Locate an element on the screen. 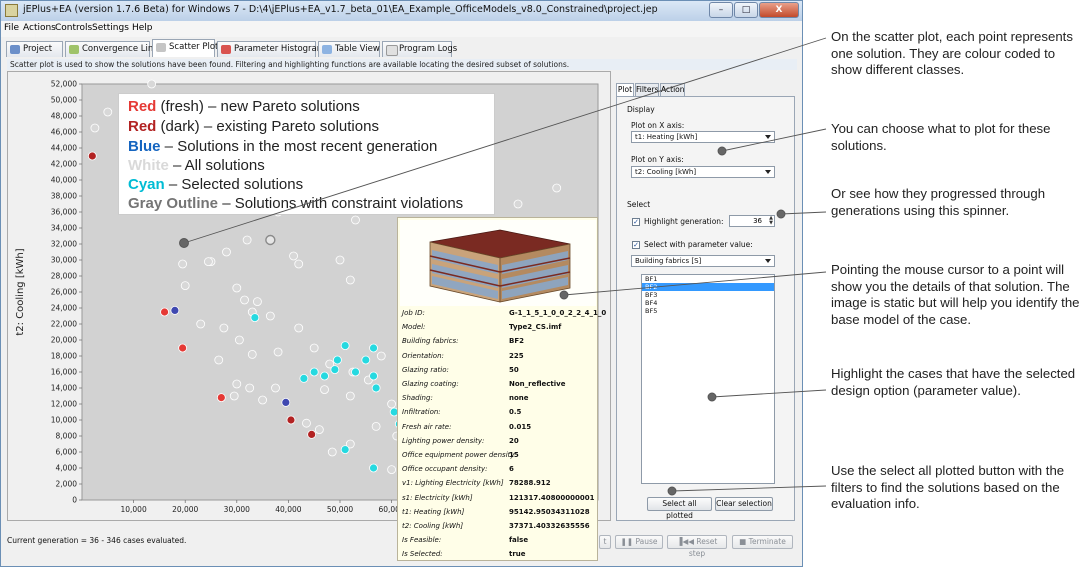 This screenshot has height=586, width=1089. minimize-button: – is located at coordinates (721, 10).